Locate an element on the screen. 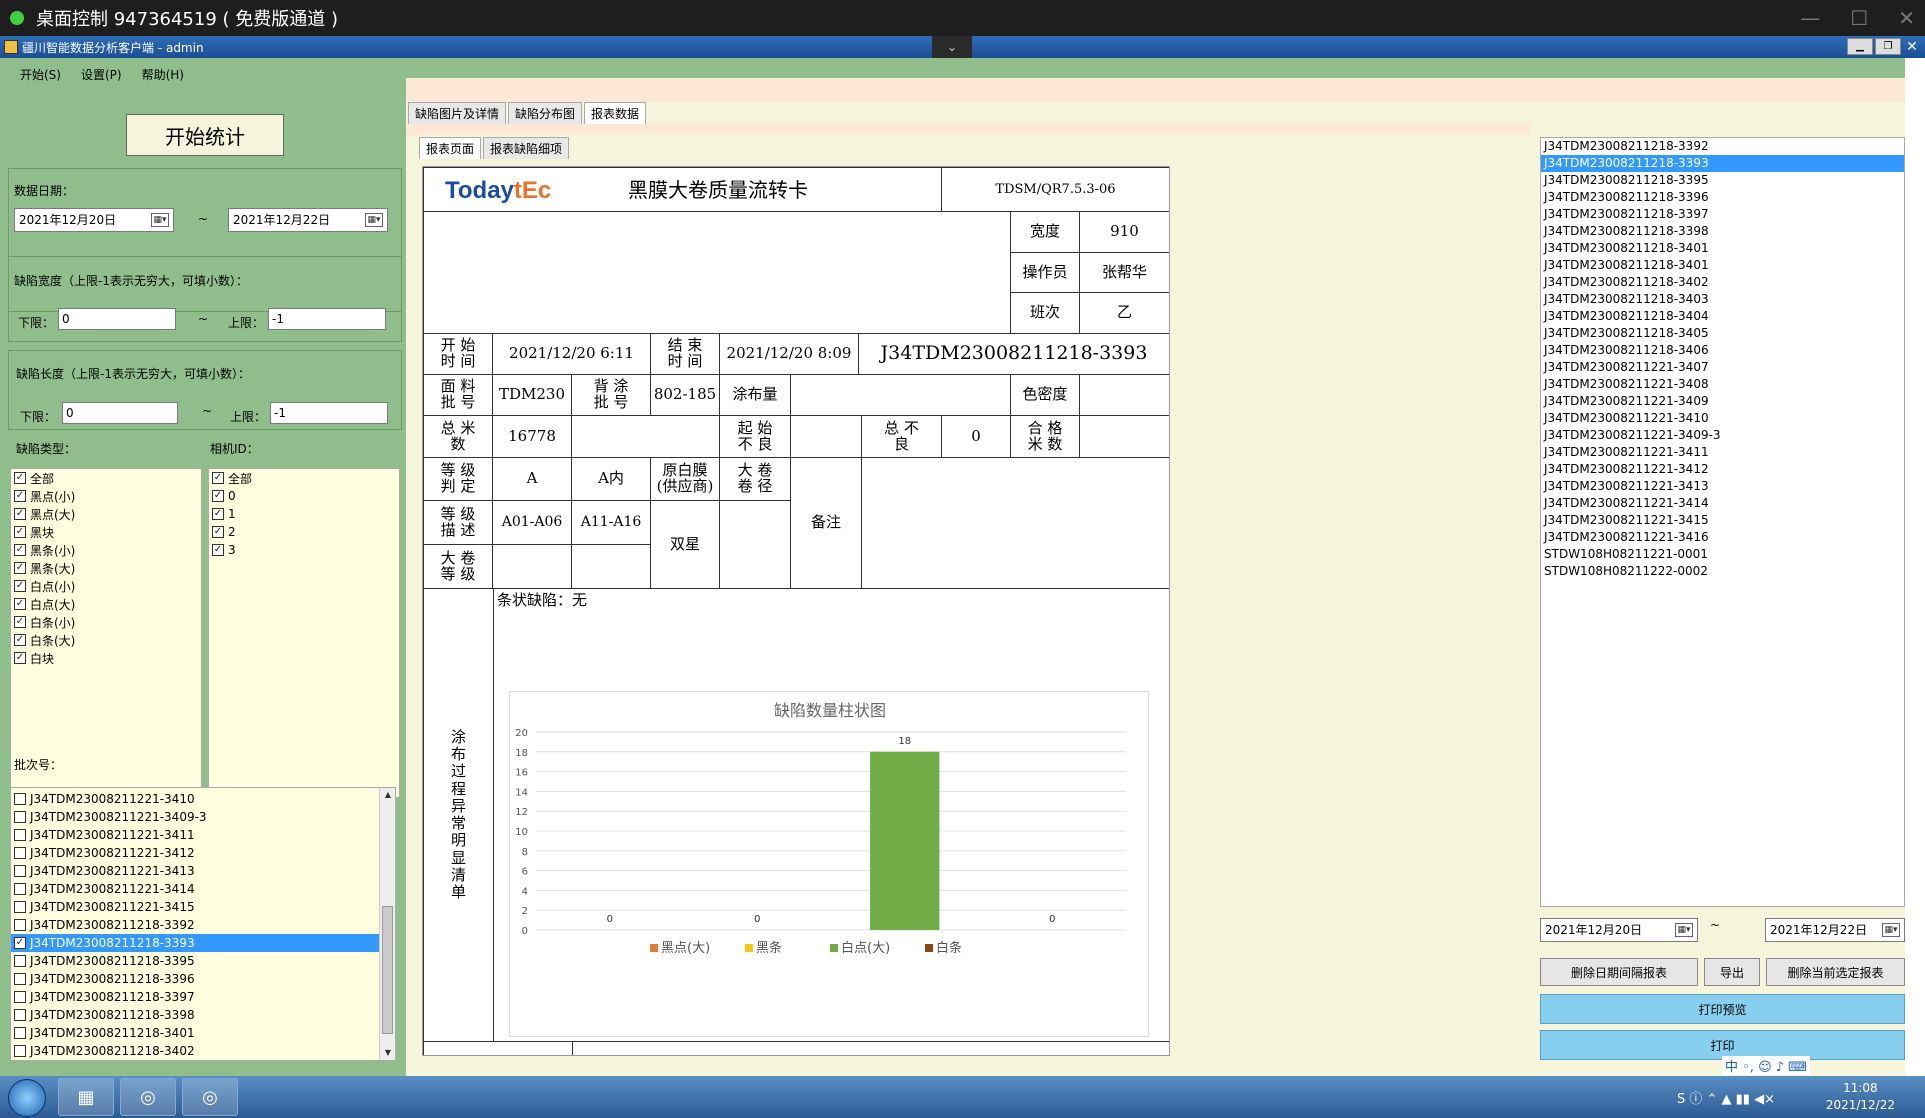 This screenshot has width=1925, height=1118. remote-minimize-button: — is located at coordinates (1810, 18).